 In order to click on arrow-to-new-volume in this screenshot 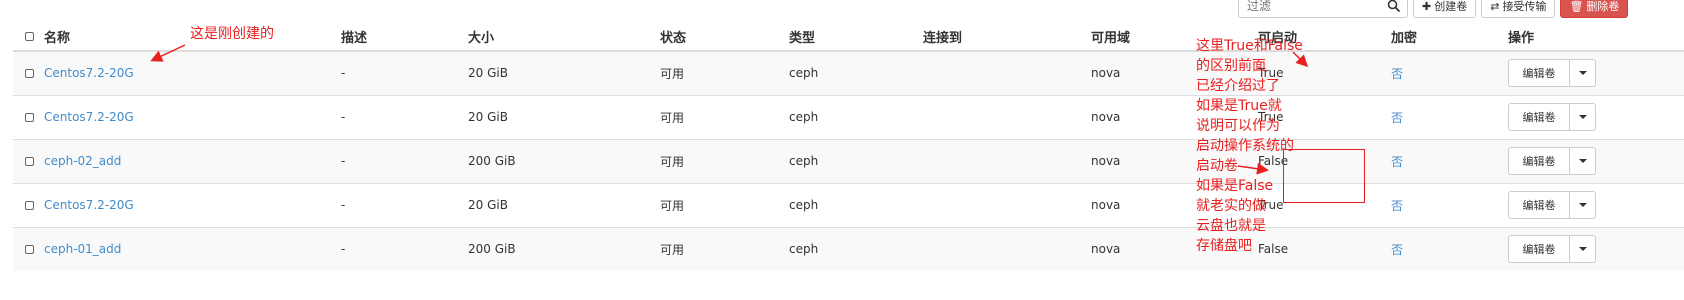, I will do `click(168, 53)`.